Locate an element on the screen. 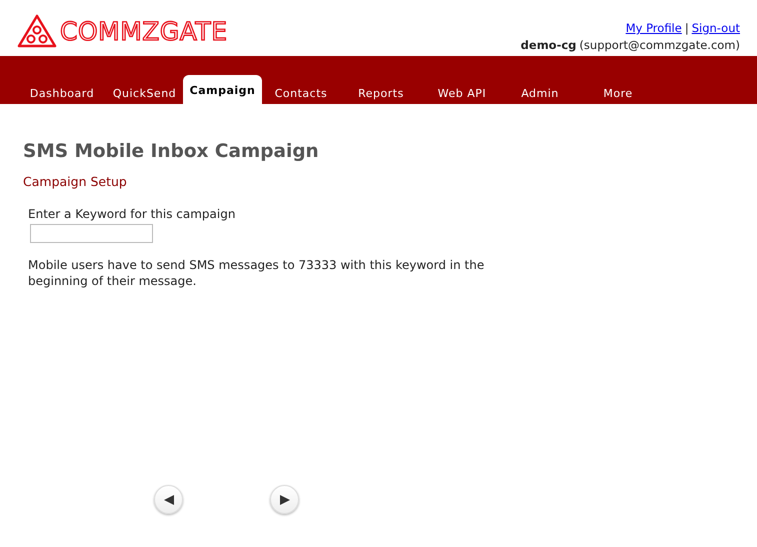  logo-icon is located at coordinates (37, 31).